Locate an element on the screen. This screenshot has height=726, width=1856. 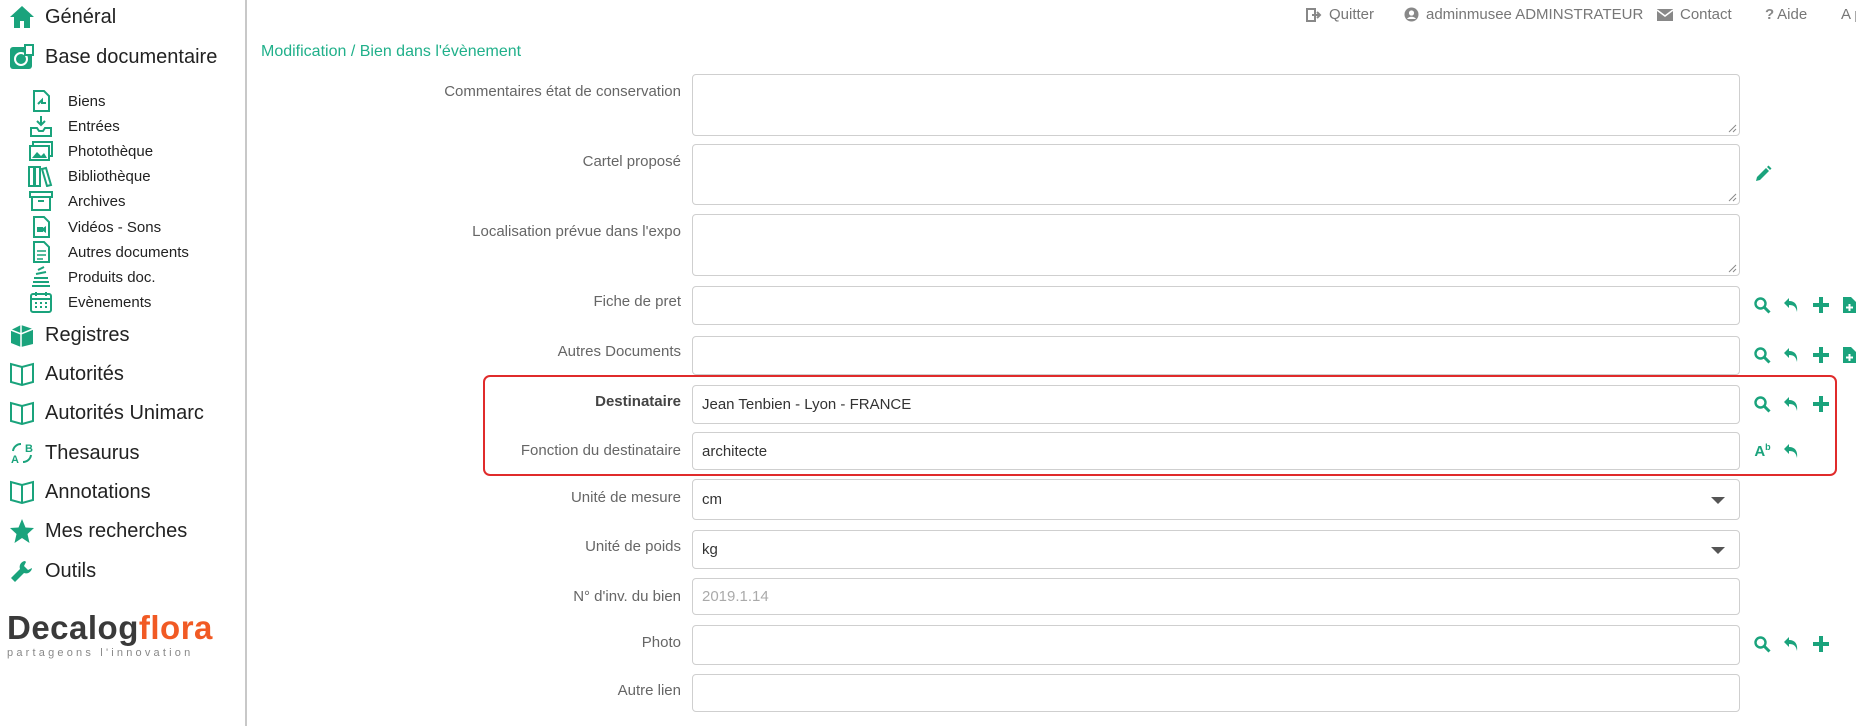
destinataire-value: Jean Tenbien - Lyon - FRANCE is located at coordinates (807, 404).